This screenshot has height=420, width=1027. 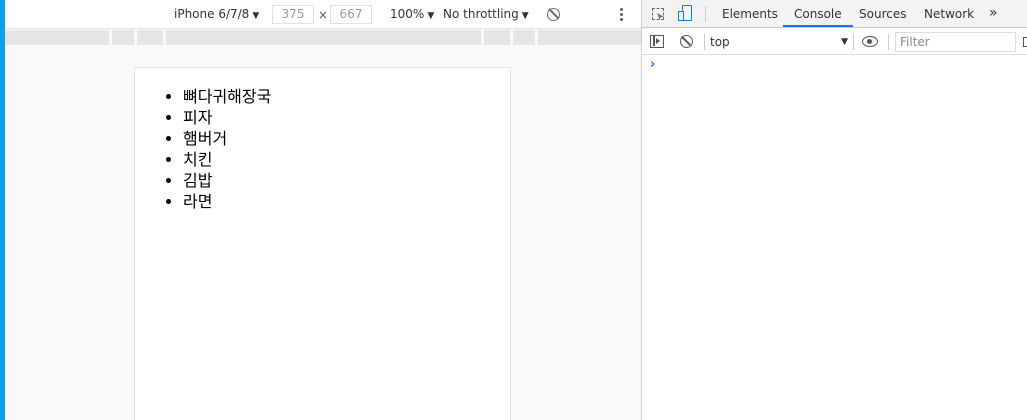 I want to click on console-sidebar-icon, so click(x=657, y=41).